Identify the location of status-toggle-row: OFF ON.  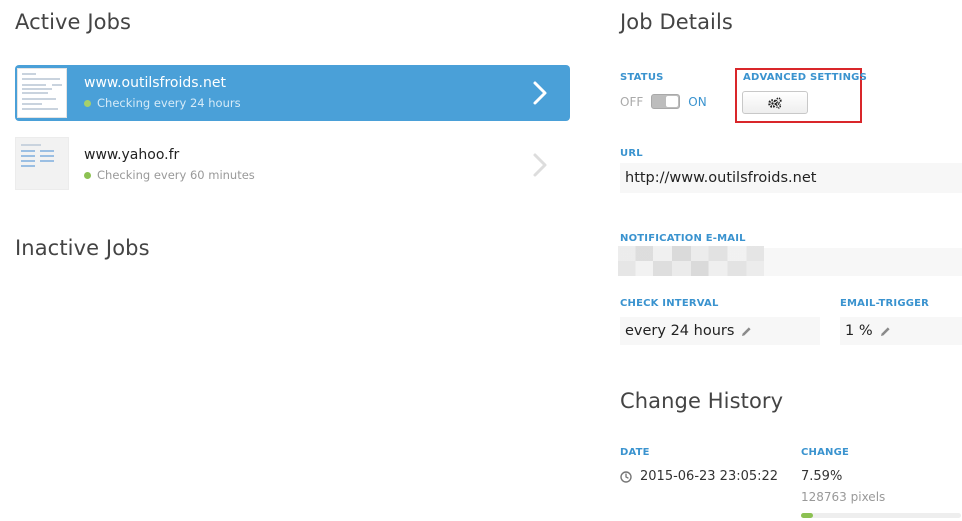
(663, 101).